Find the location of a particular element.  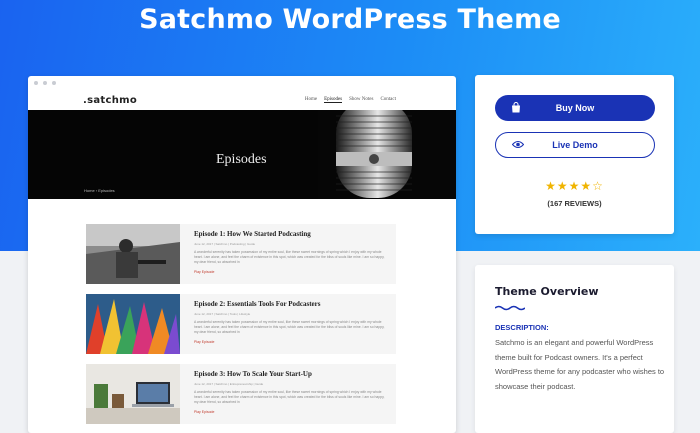

purchase-card: Buy Now Live Demo ★★★★☆ (167 REVIEWS) is located at coordinates (574, 154).